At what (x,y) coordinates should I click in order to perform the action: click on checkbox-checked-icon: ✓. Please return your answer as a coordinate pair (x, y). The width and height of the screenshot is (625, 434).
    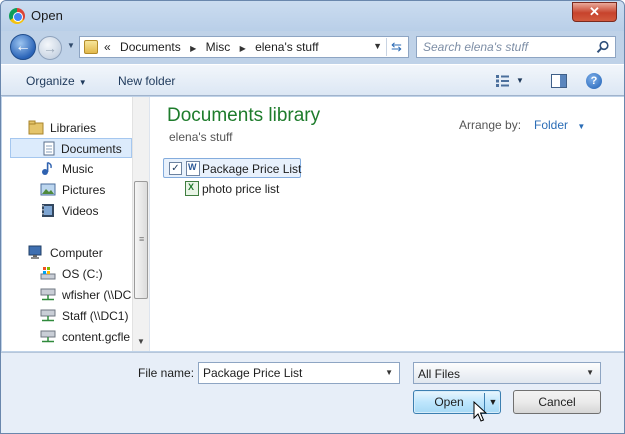
    Looking at the image, I should click on (175, 168).